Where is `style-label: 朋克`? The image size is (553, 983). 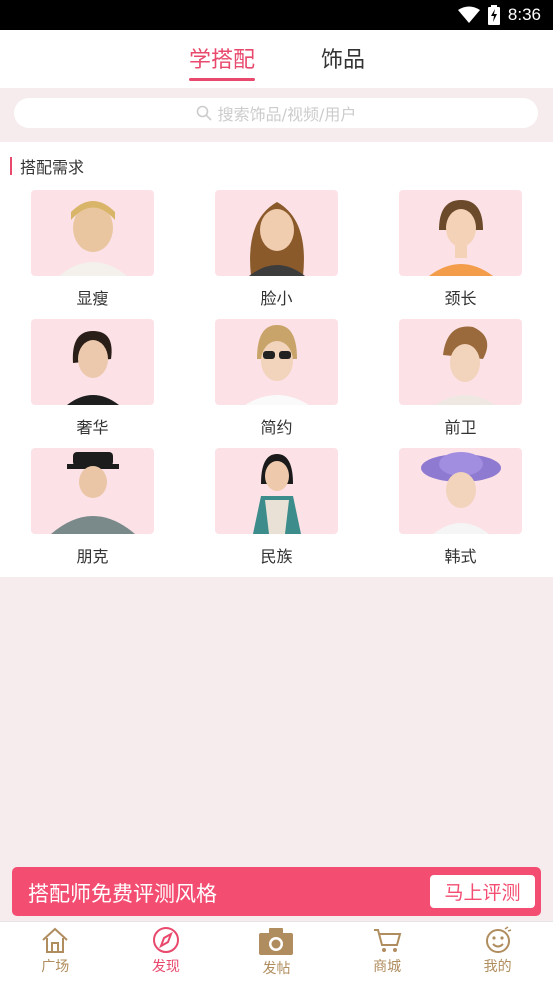 style-label: 朋克 is located at coordinates (92, 556).